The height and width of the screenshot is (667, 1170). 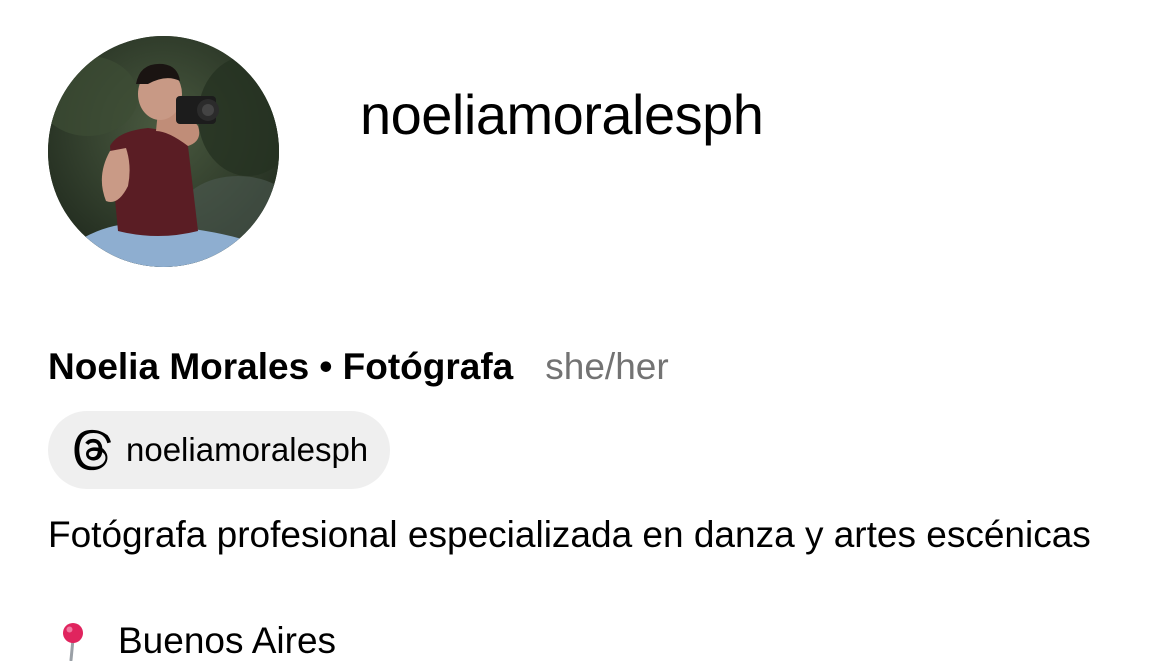 I want to click on profile-name-row: Noelia Morales • Fotógrafa she/her, so click(x=358, y=367).